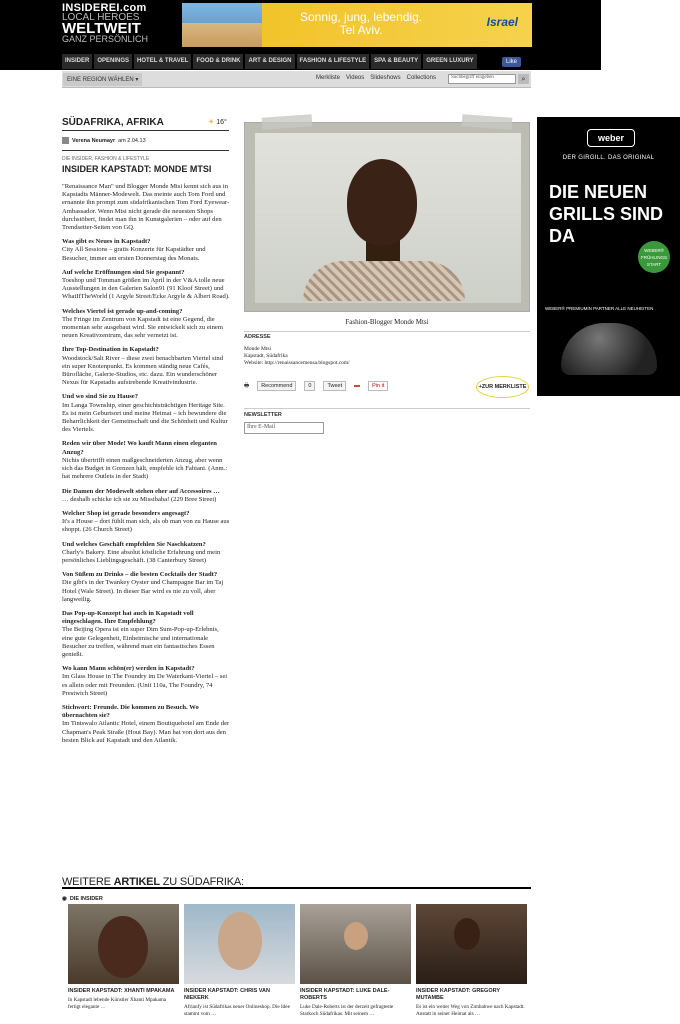 This screenshot has width=680, height=1024. Describe the element at coordinates (384, 281) in the screenshot. I see `photo-shirt` at that location.